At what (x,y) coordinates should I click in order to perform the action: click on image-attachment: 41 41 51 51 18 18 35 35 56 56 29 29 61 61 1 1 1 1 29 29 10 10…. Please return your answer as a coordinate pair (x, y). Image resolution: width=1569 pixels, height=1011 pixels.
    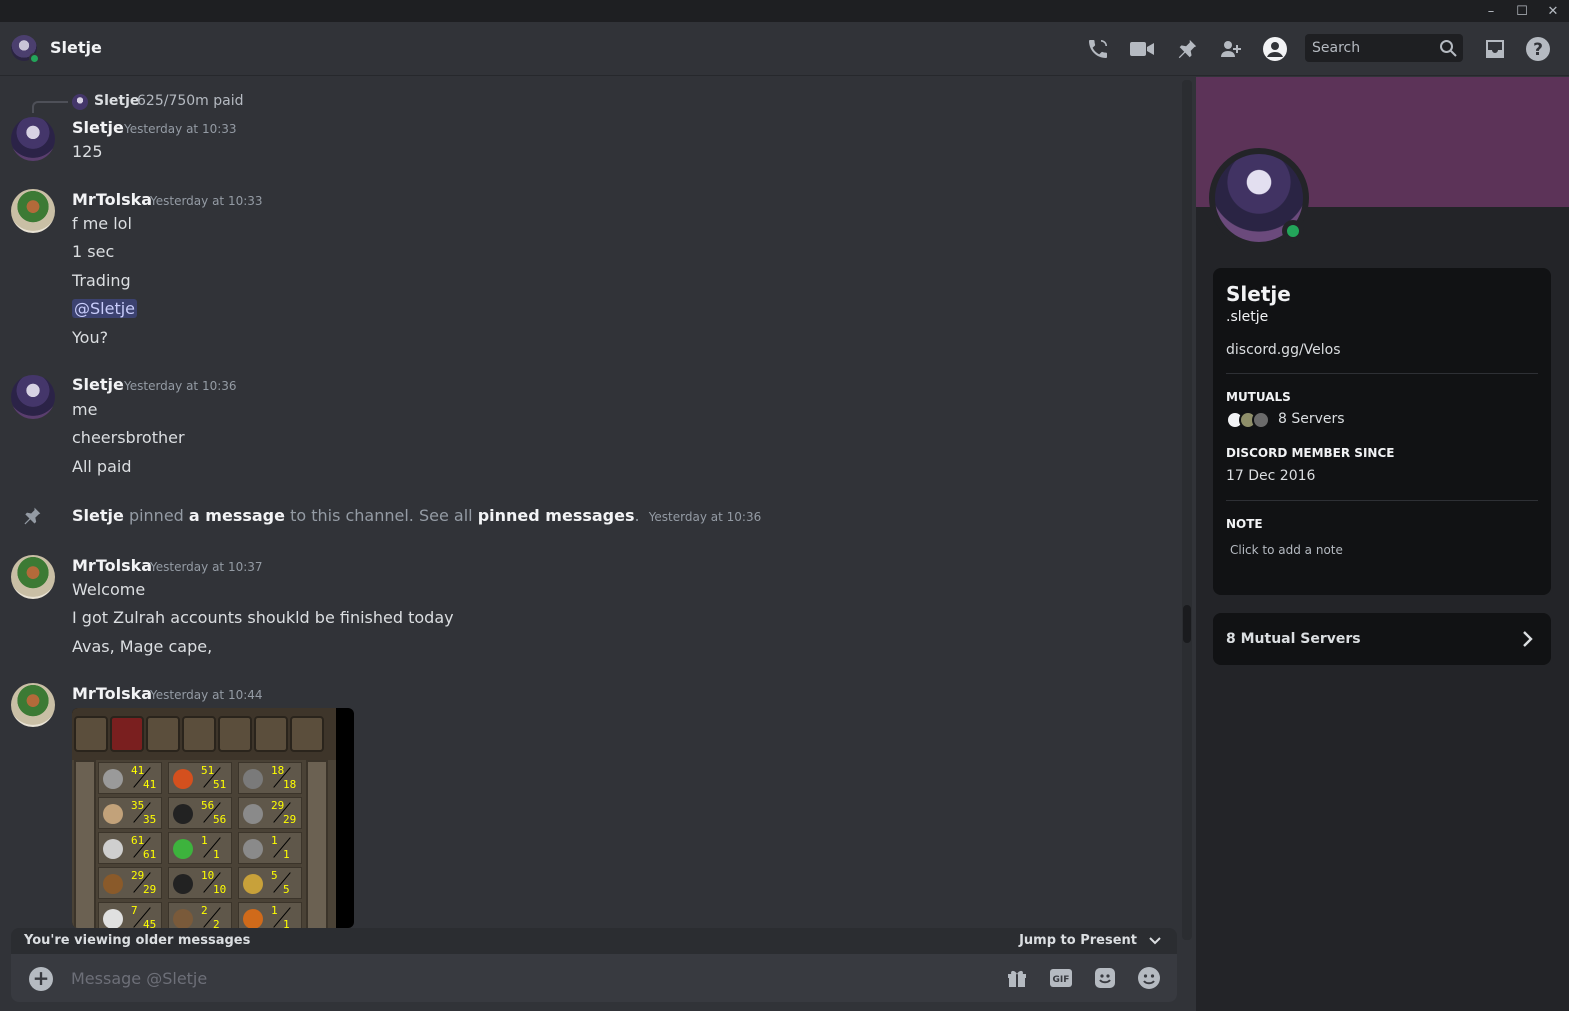
    Looking at the image, I should click on (213, 818).